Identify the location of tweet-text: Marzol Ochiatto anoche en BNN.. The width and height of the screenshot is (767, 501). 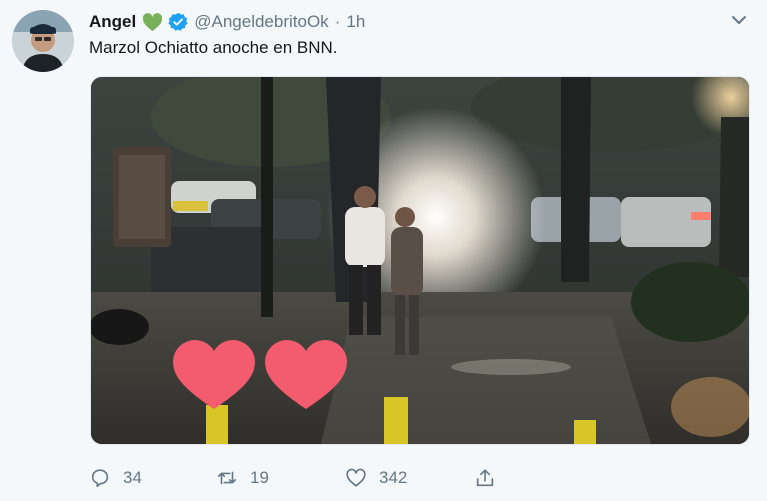
(213, 47).